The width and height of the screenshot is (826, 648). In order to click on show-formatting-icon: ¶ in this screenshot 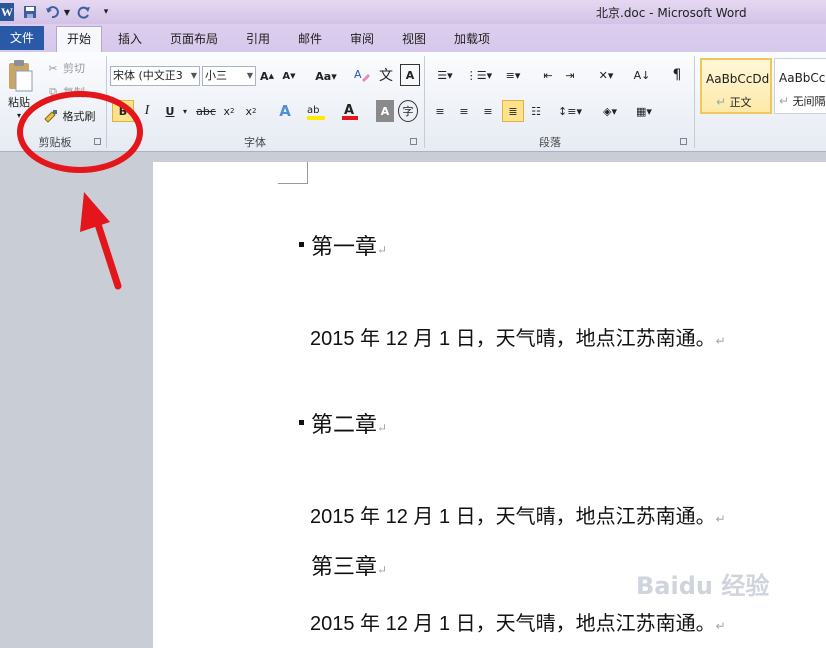, I will do `click(677, 75)`.